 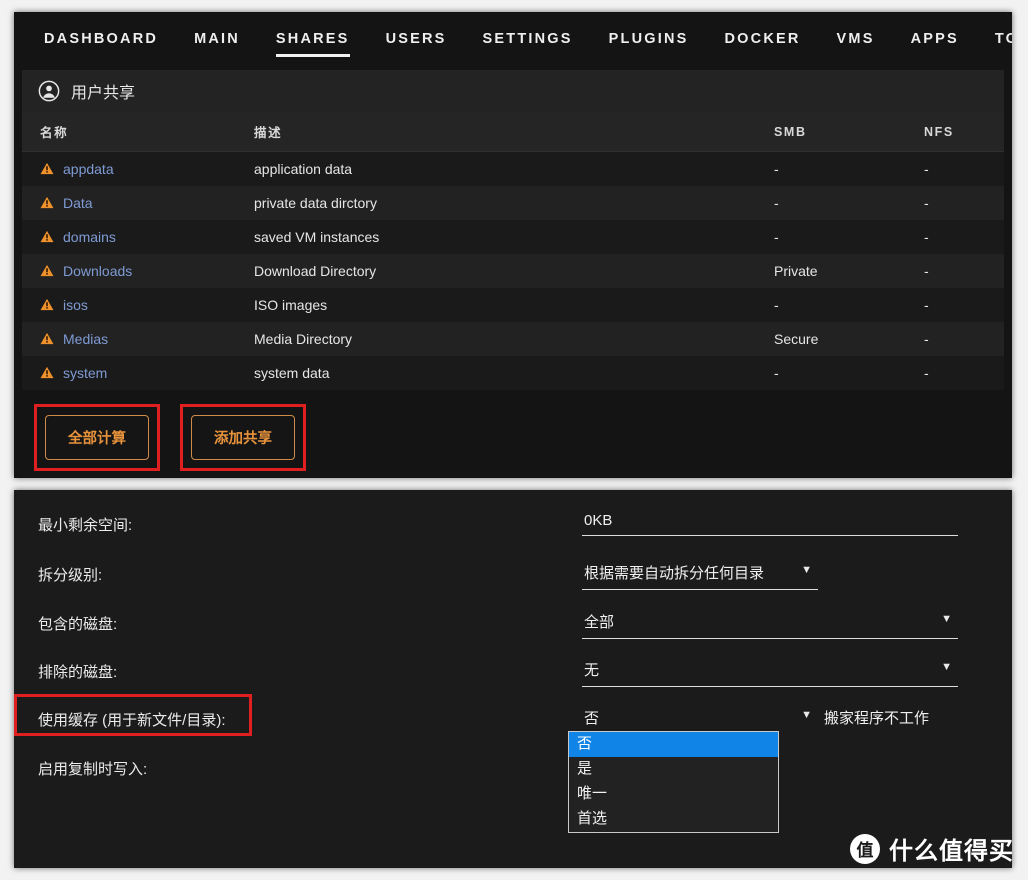 I want to click on compute-all-highlight: 全部计算, so click(x=97, y=437).